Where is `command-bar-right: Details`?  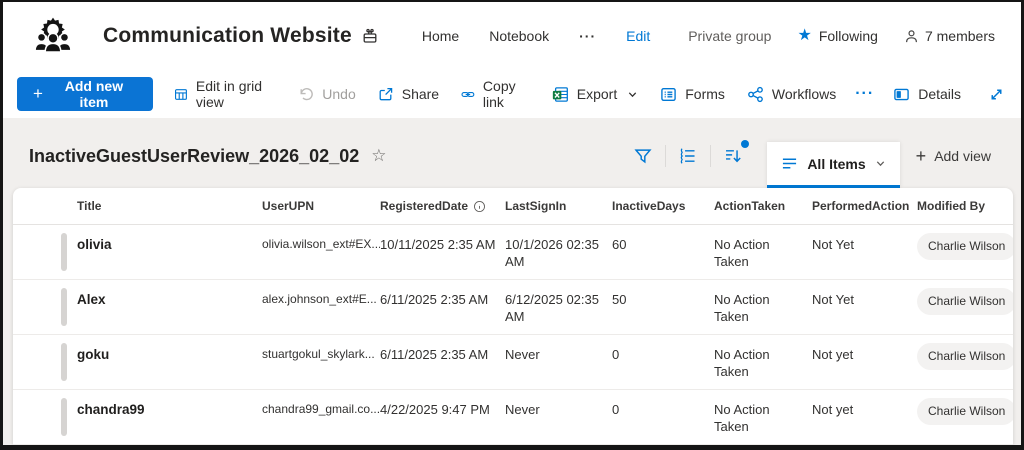 command-bar-right: Details is located at coordinates (943, 94).